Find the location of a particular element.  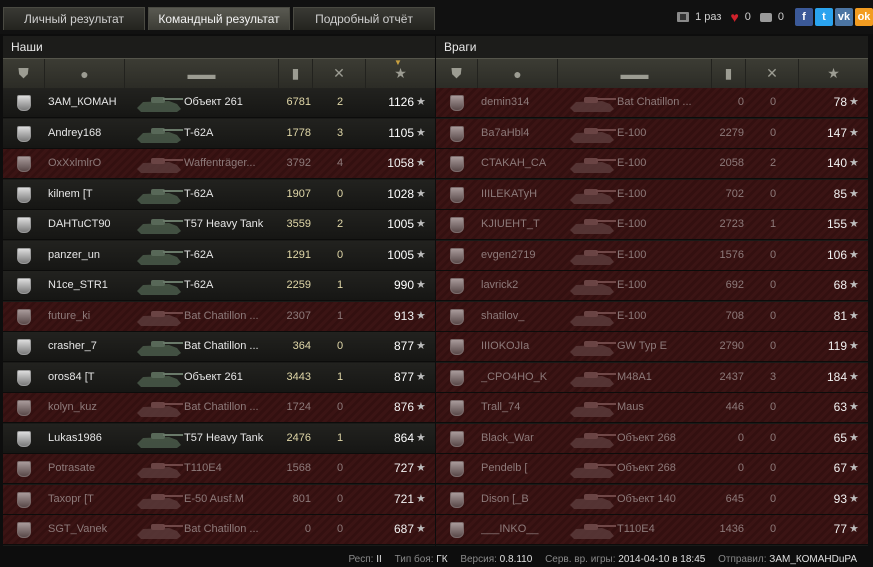

player-row: Taxopr [T E-50 Ausf.M 801 0 721 ★ is located at coordinates (219, 499).